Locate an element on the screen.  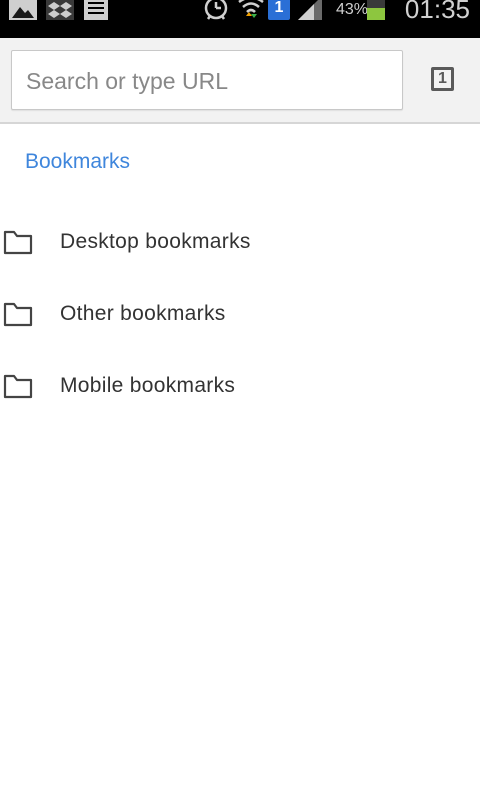
browser-toolbar: 1 is located at coordinates (240, 81).